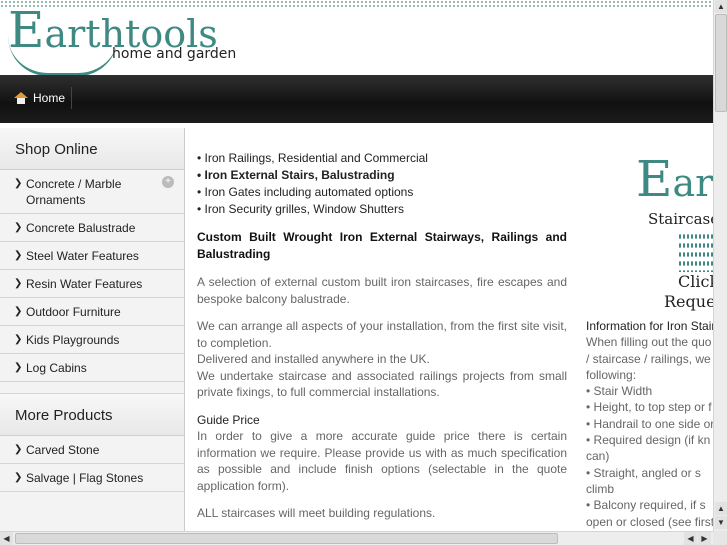  I want to click on banner-click-text: Click, so click(697, 281).